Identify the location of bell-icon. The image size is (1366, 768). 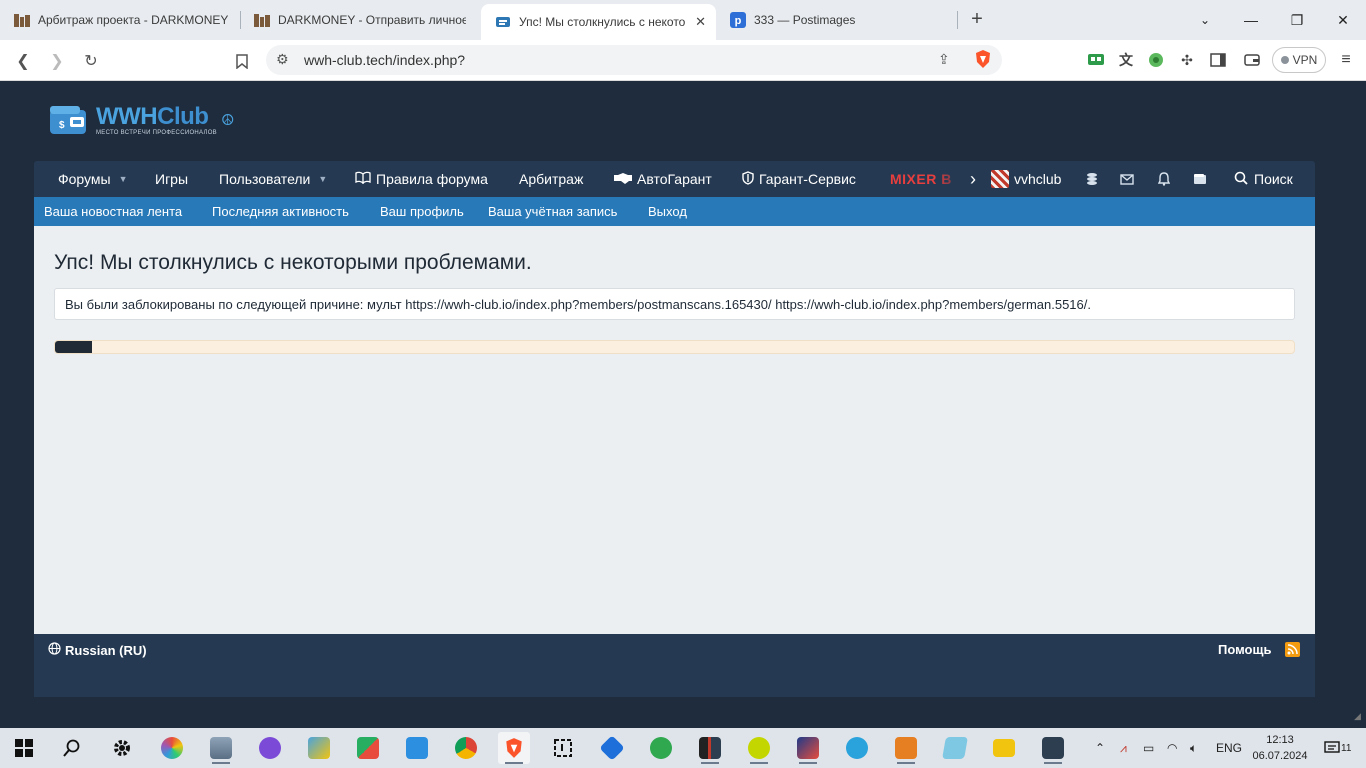
(1164, 179).